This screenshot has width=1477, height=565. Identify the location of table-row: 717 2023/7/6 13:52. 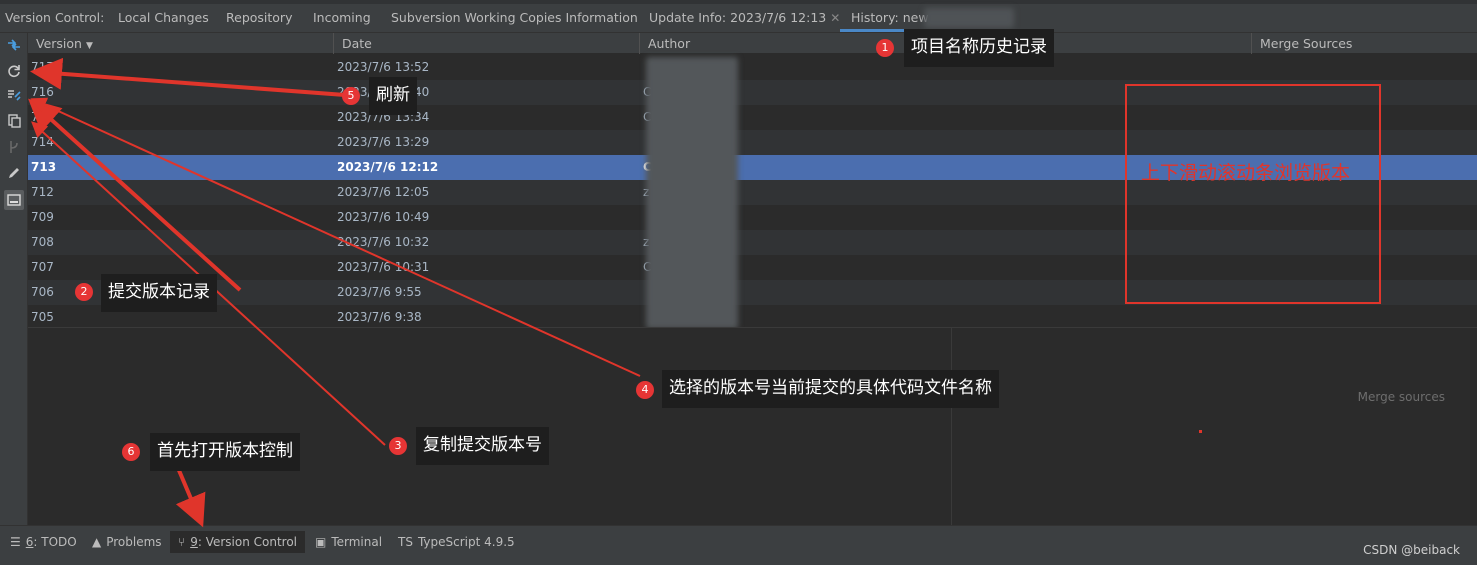
(752, 67).